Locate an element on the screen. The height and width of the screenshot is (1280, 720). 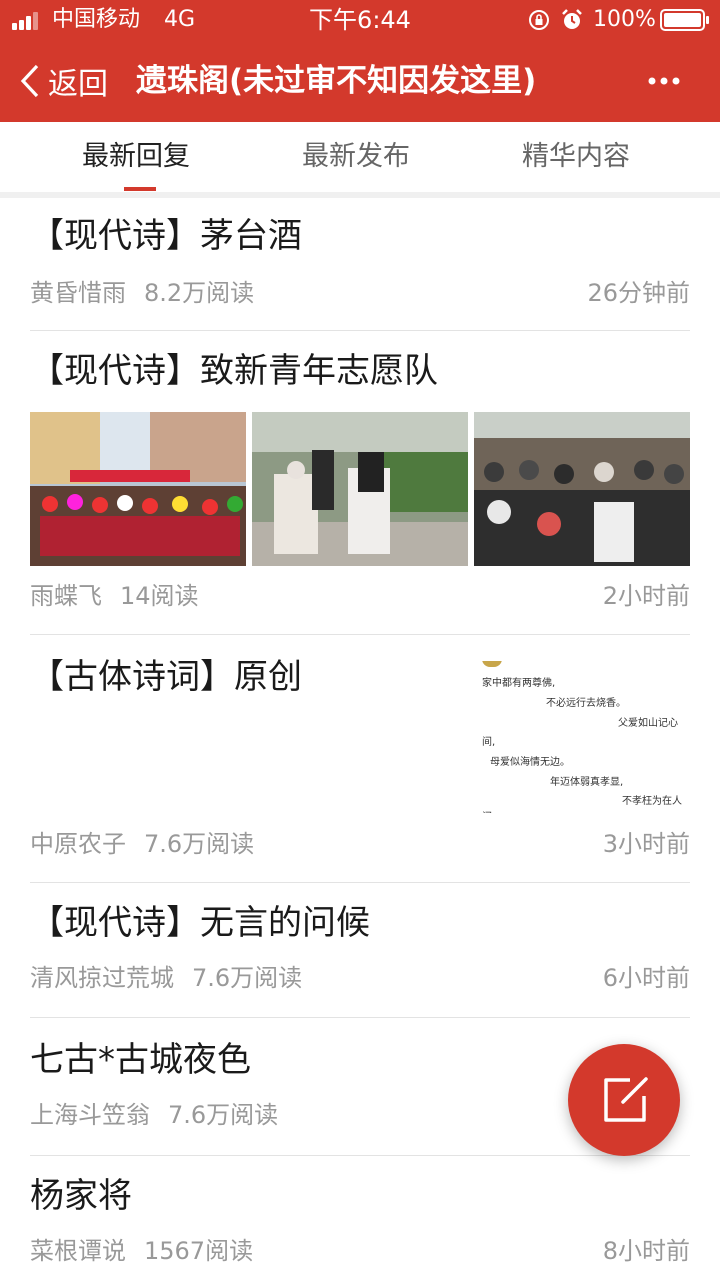
battery-icon is located at coordinates (684, 20).